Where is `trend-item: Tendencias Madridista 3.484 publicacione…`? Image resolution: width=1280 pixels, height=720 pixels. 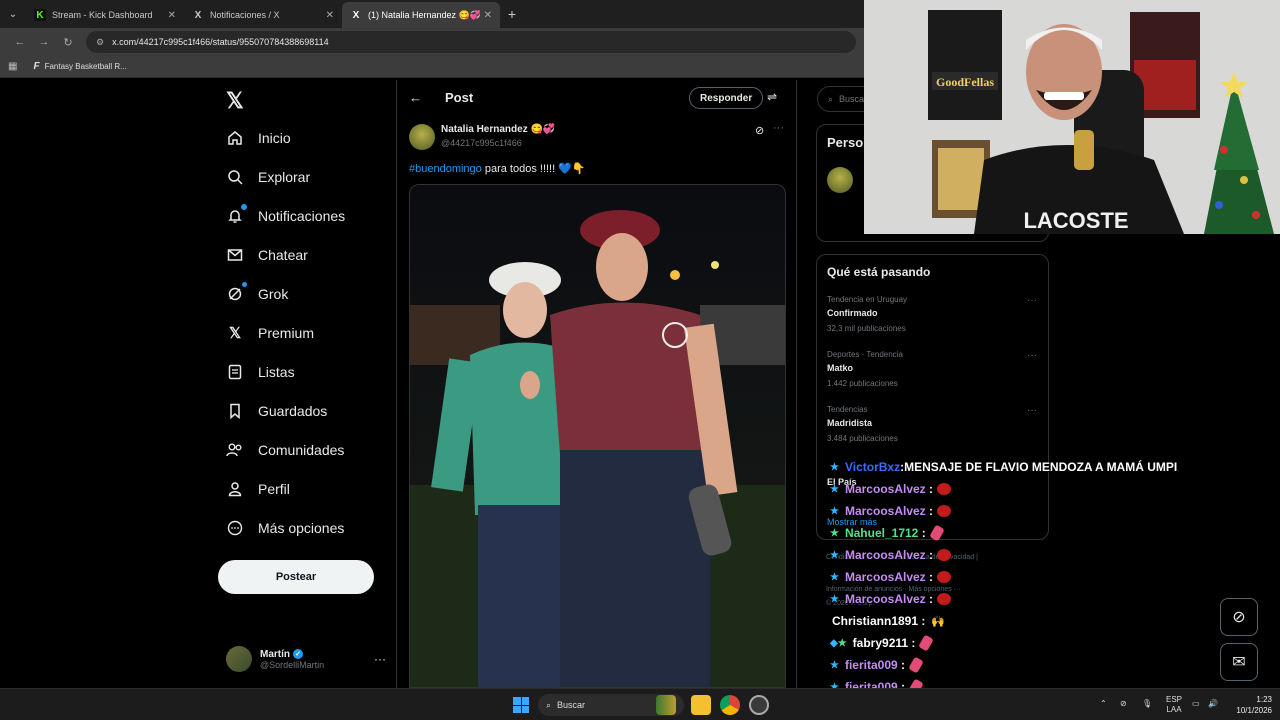 trend-item: Tendencias Madridista 3.484 publicacione… is located at coordinates (933, 424).